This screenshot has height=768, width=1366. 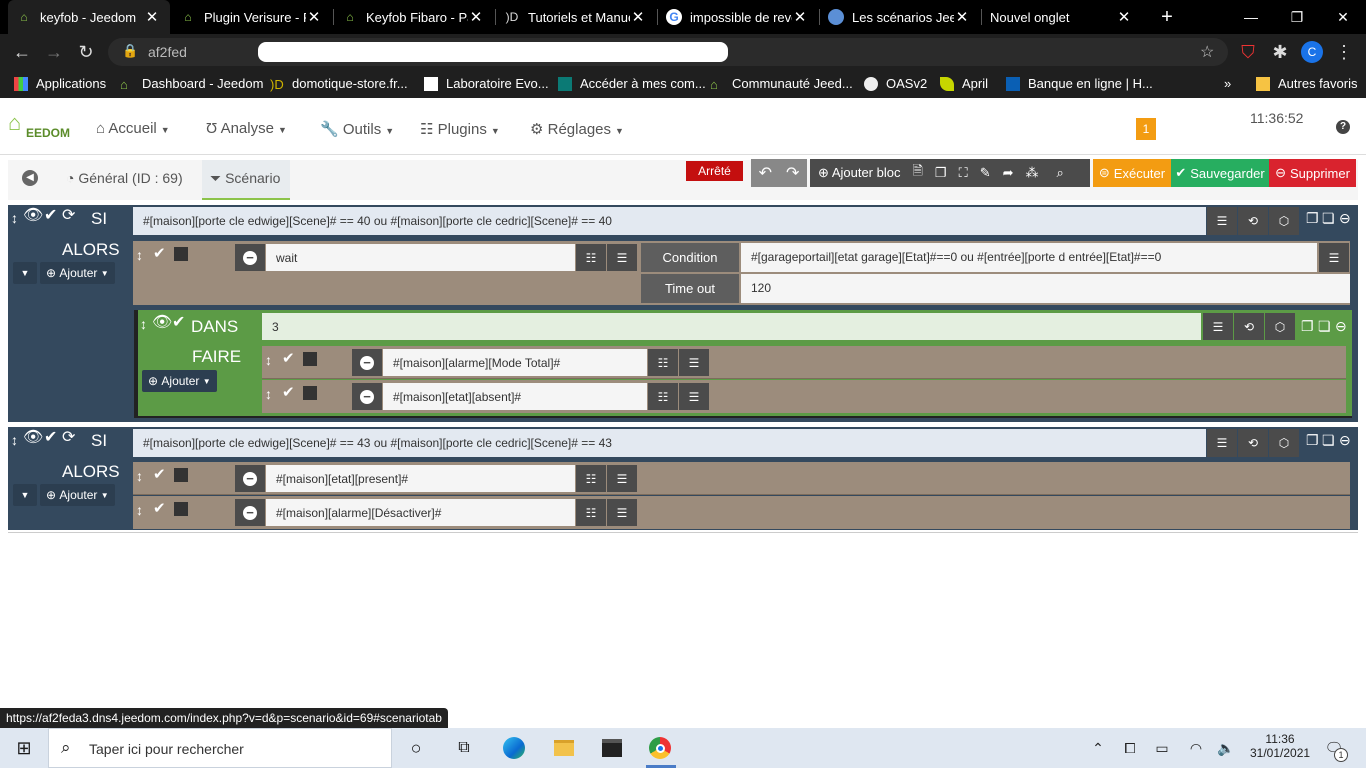 I want to click on close-window-icon: ✕, so click(x=1343, y=17).